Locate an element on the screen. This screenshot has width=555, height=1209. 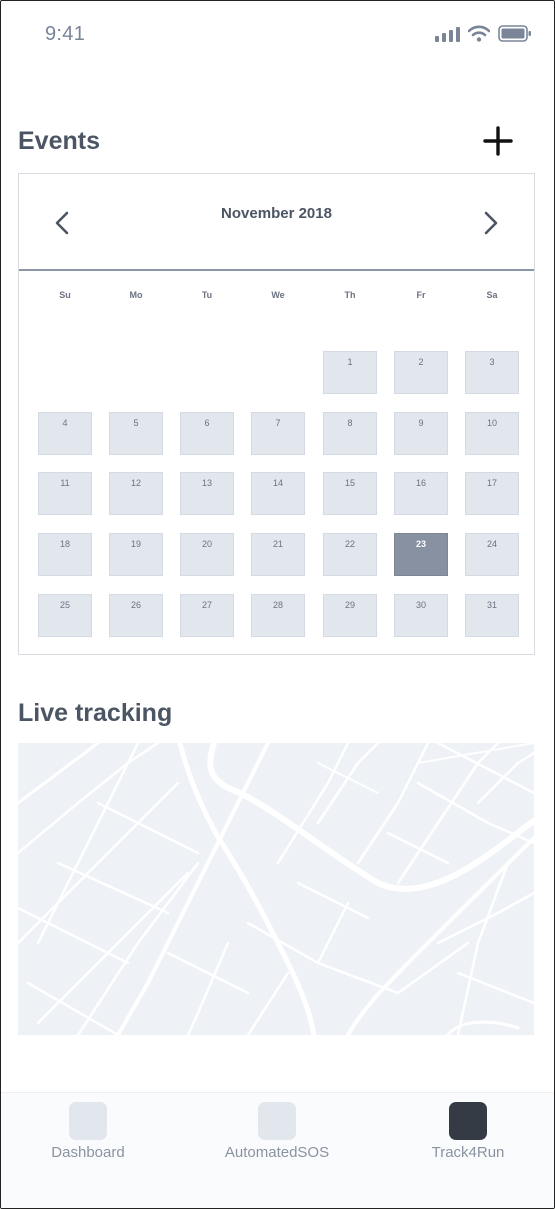
nav-label-automatedsos: AutomatedSOS is located at coordinates (277, 1152).